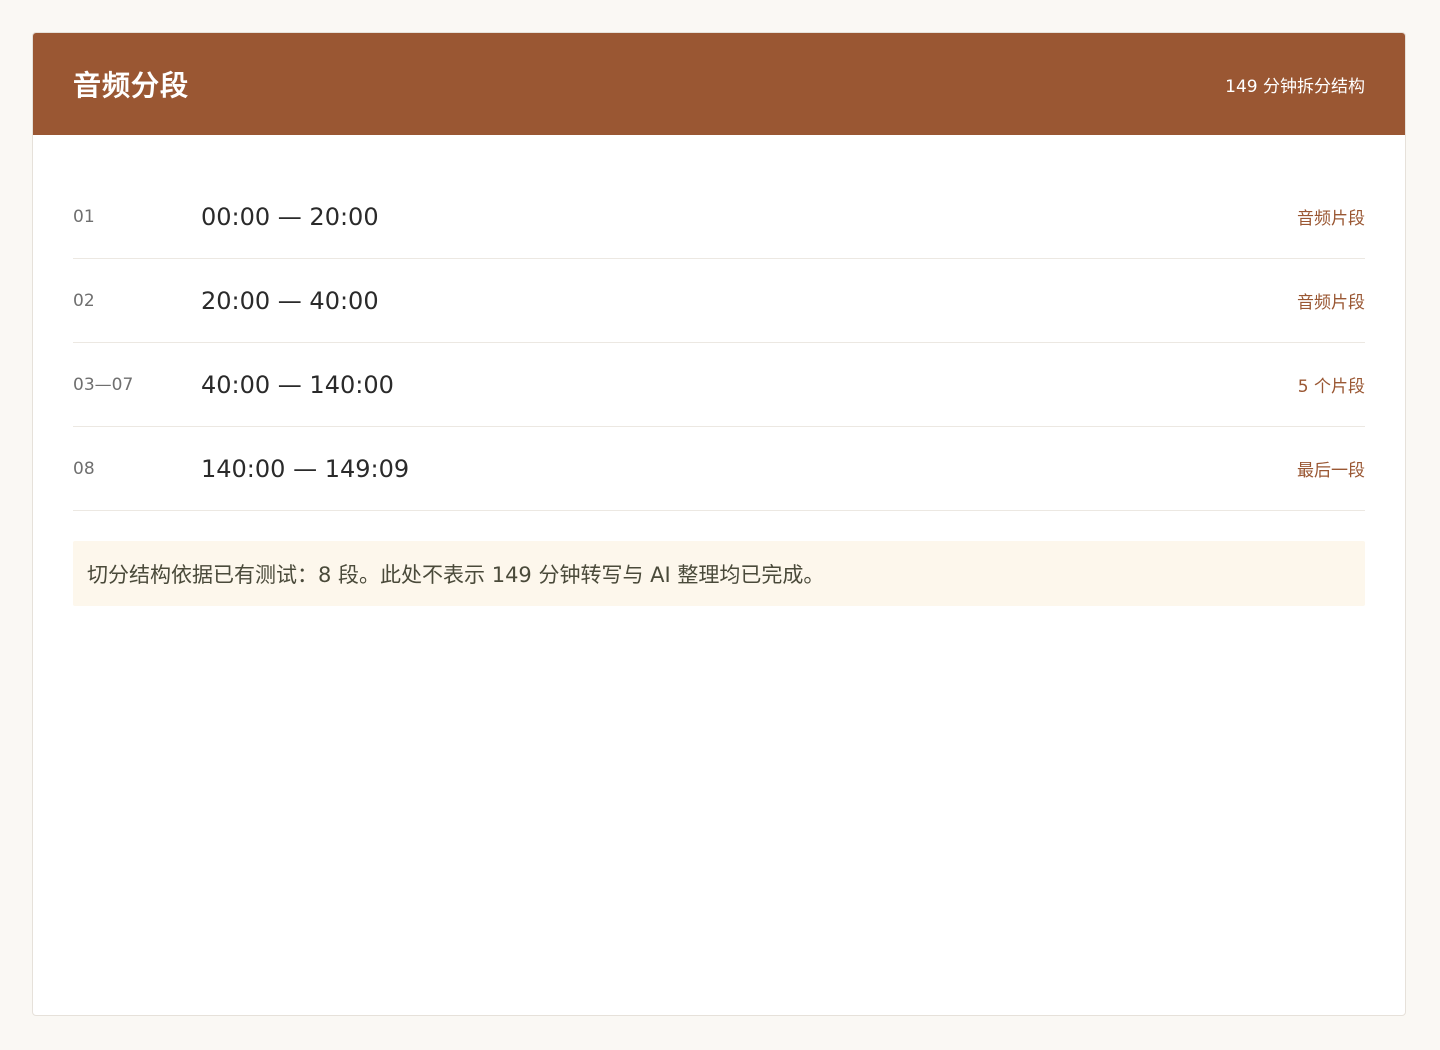  I want to click on segment-time-range: 140:00 — 149:09, so click(305, 468).